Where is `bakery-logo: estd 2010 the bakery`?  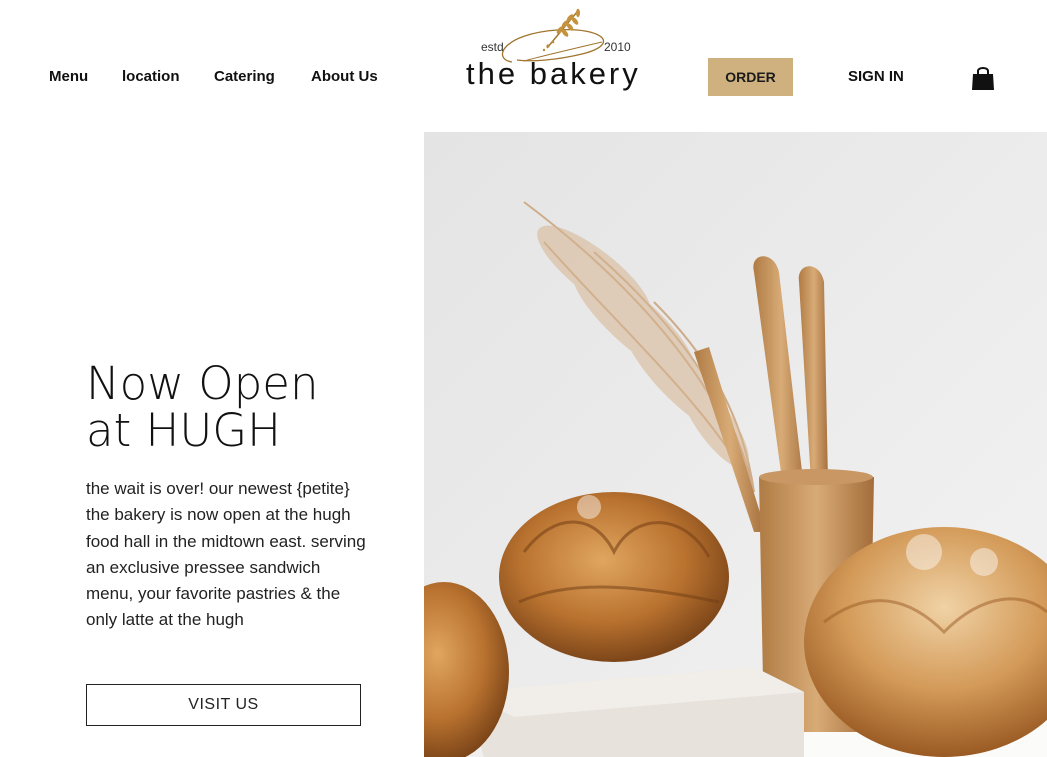
bakery-logo: estd 2010 the bakery is located at coordinates (557, 50).